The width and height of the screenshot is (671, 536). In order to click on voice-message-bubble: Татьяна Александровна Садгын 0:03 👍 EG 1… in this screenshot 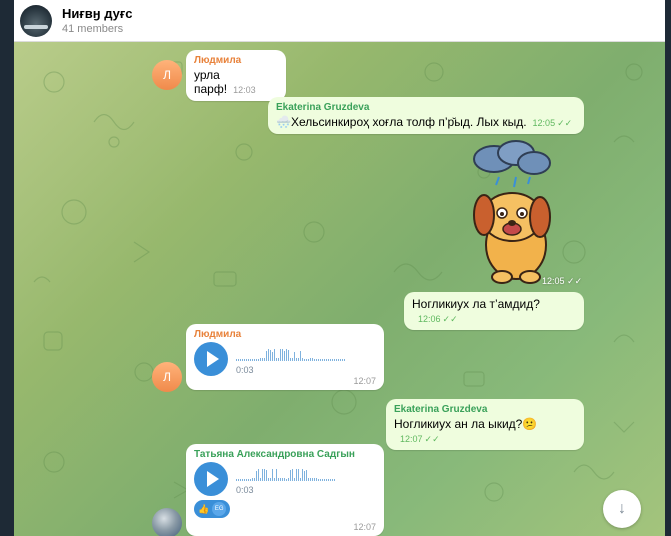, I will do `click(285, 490)`.